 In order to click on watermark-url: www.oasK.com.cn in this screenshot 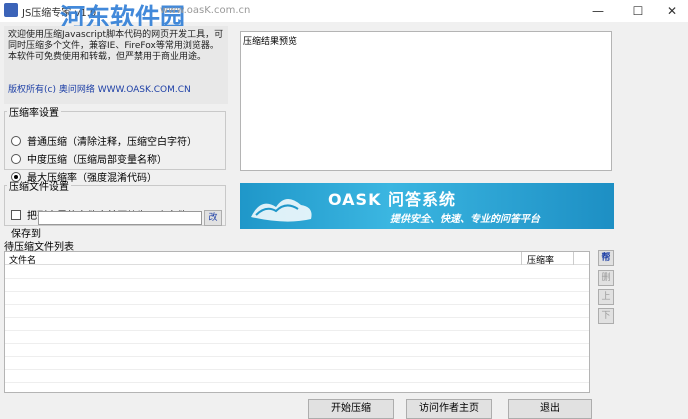, I will do `click(205, 10)`.